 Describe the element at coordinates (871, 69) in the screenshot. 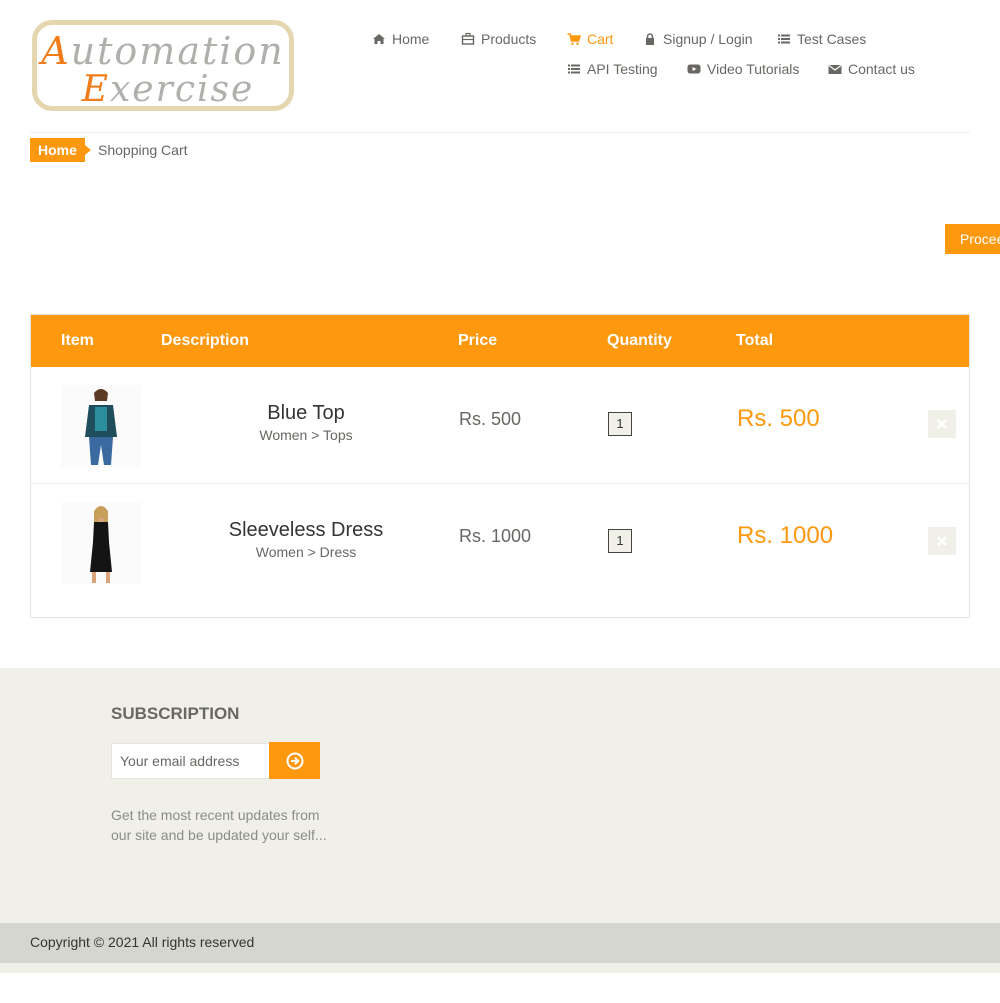

I see `nav-contact-us: Contact us` at that location.